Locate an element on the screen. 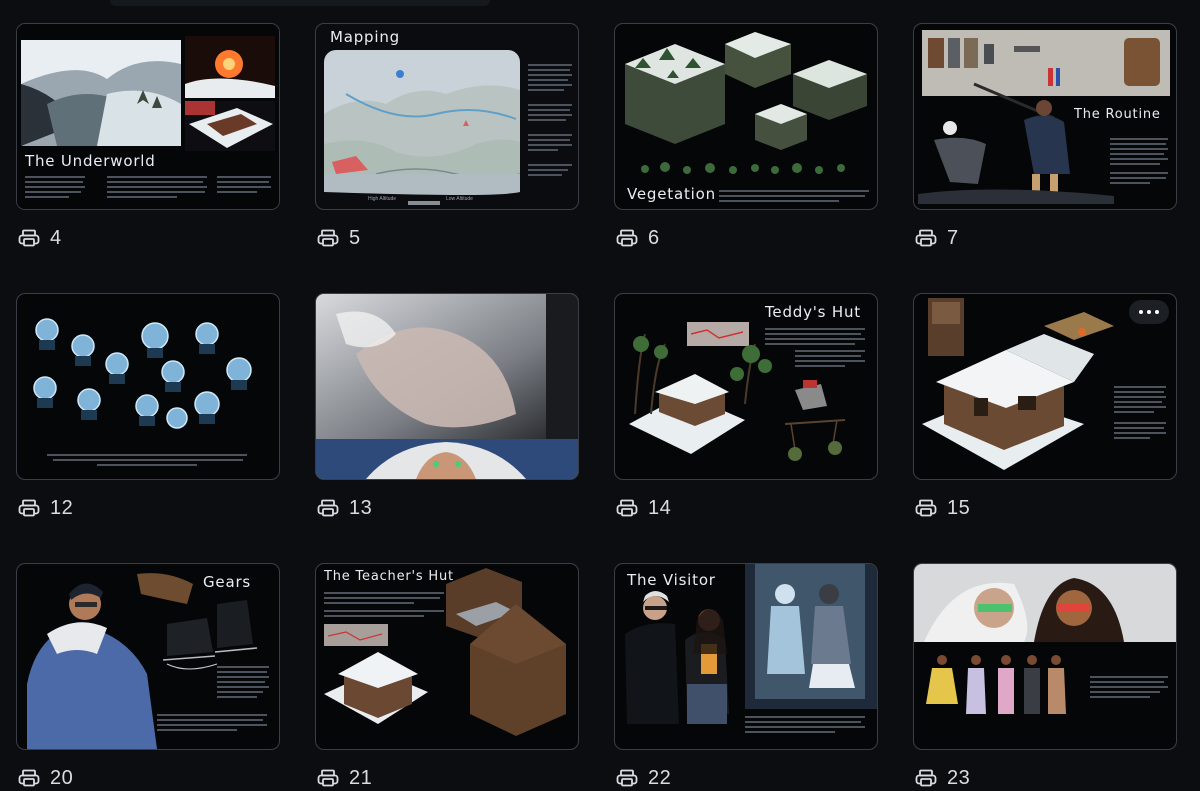 Image resolution: width=1200 pixels, height=791 pixels. page-number: 7 is located at coordinates (953, 237).